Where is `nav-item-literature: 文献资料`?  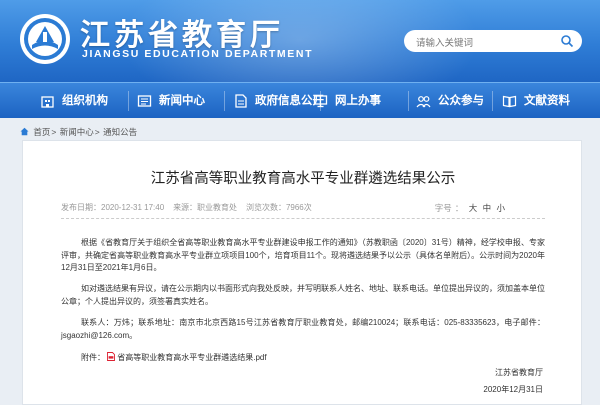
nav-item-literature: 文献资料 is located at coordinates (536, 101).